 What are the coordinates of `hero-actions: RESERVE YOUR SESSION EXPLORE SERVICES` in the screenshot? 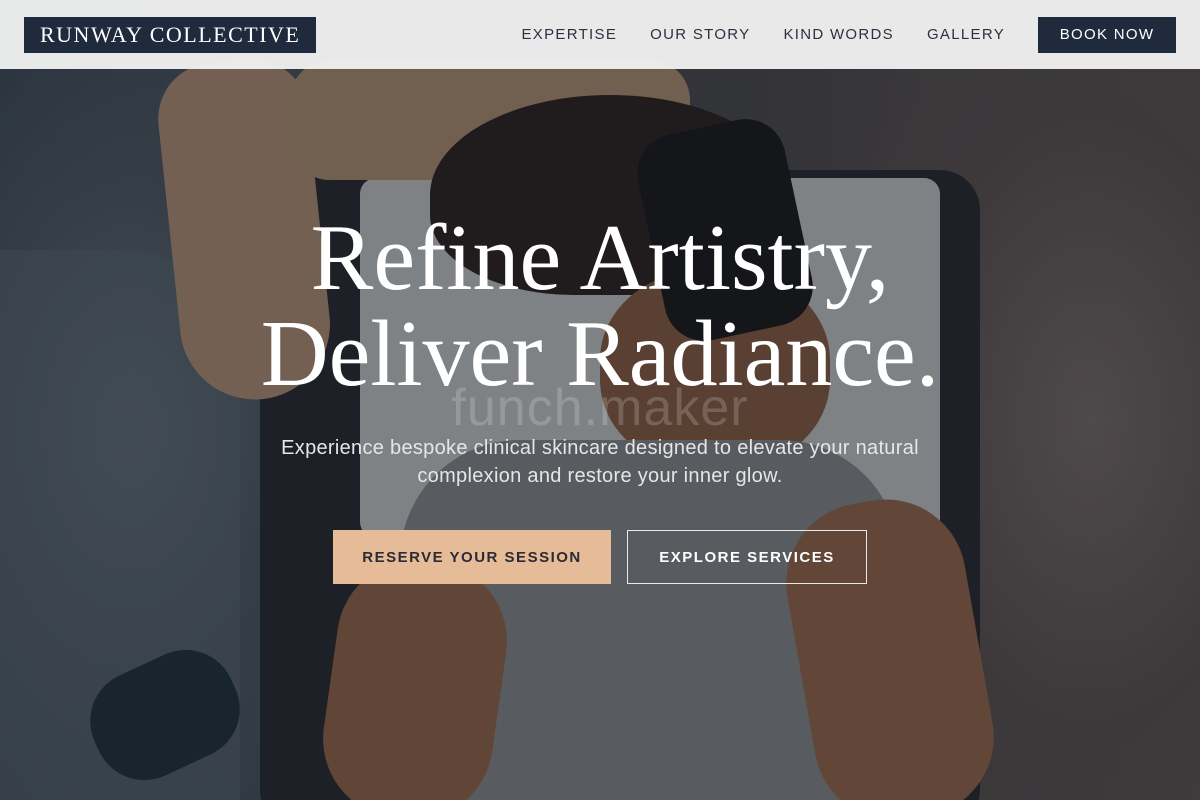 It's located at (600, 557).